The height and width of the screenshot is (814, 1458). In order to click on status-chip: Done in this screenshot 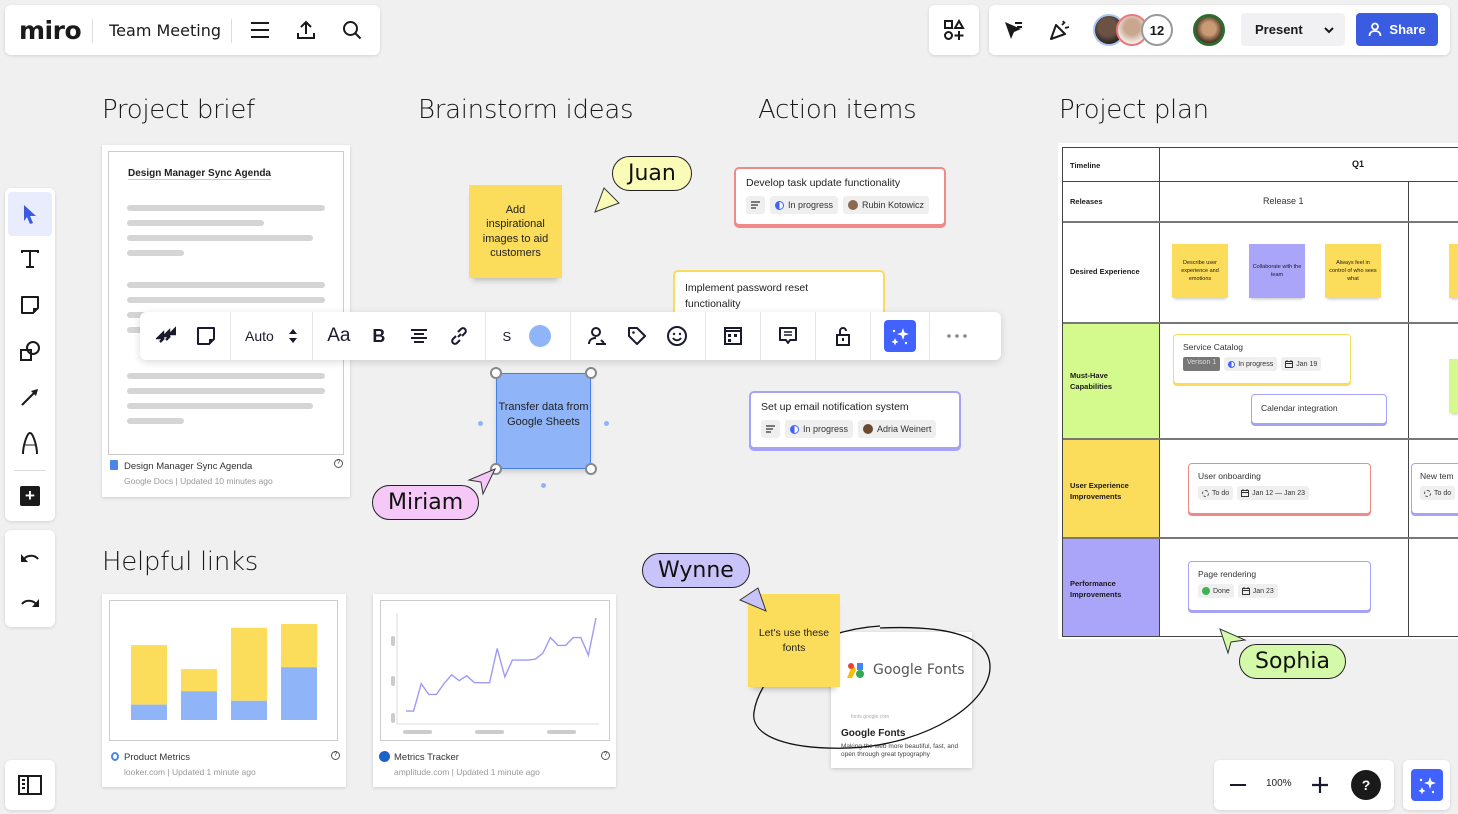, I will do `click(1216, 591)`.